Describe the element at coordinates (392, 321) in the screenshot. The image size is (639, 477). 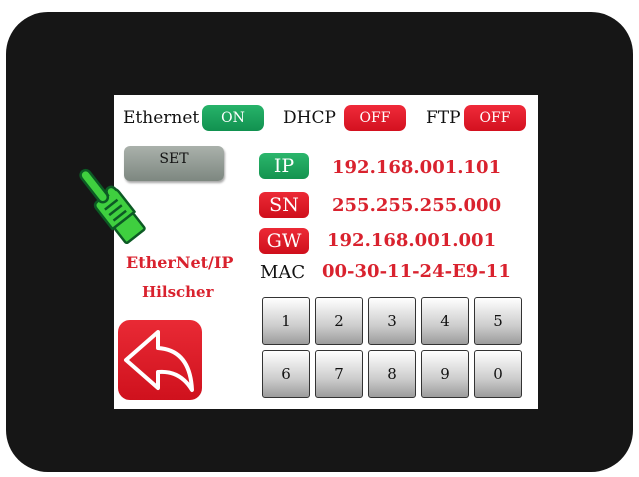
I see `keypad-key: 3` at that location.